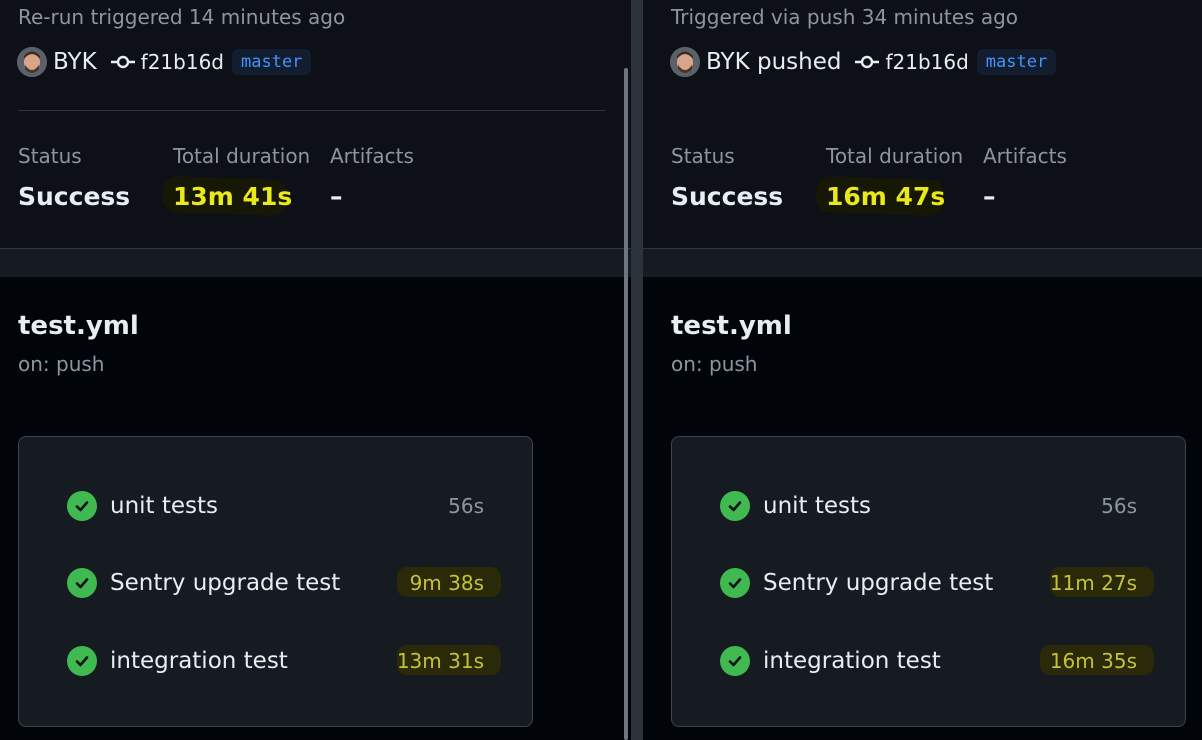 The height and width of the screenshot is (740, 1202). I want to click on job-item: Sentry upgrade test 9m 38s, so click(275, 583).